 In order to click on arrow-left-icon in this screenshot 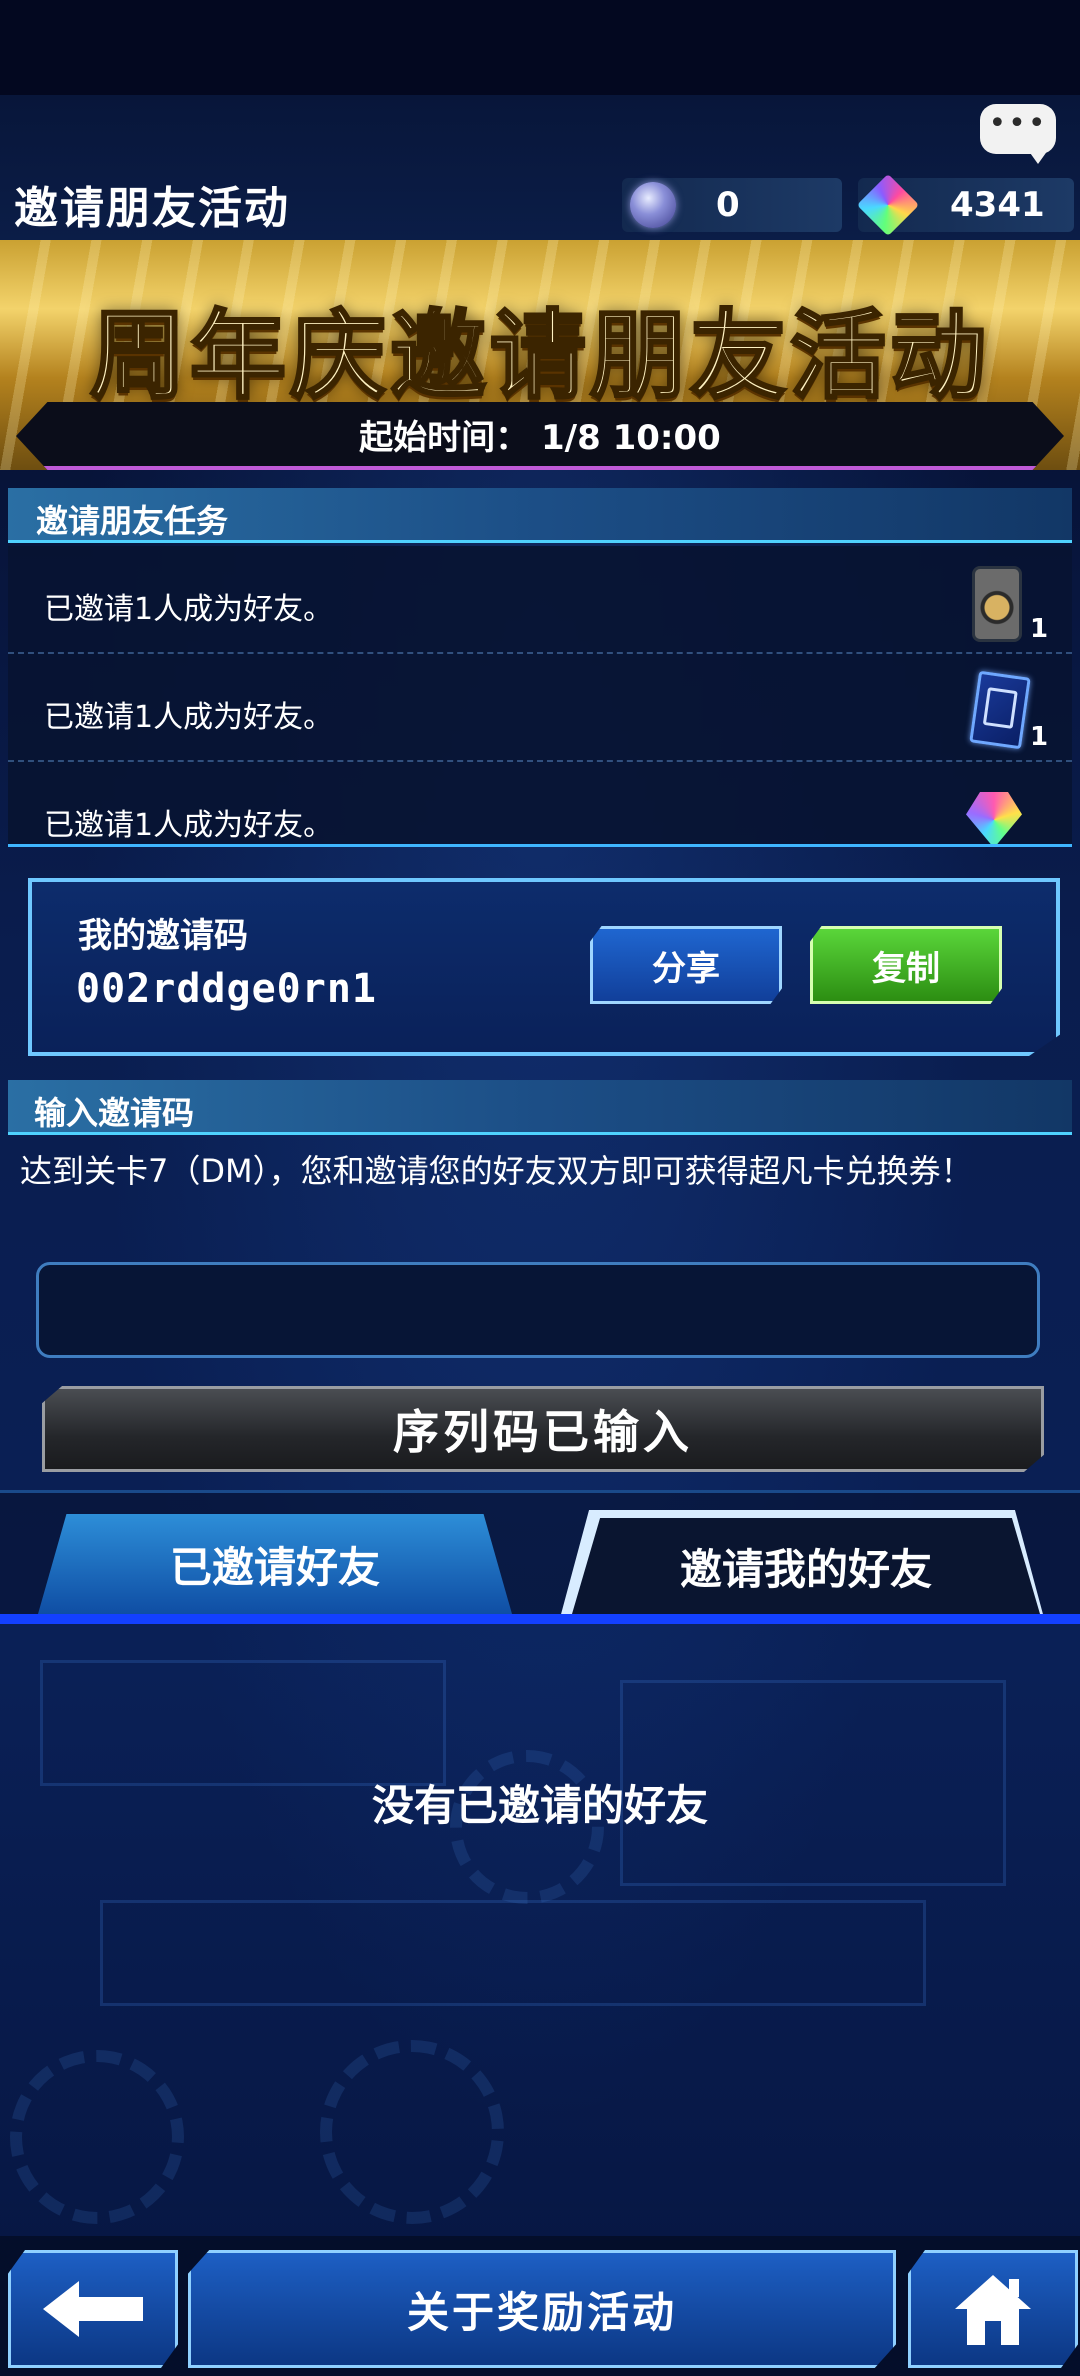, I will do `click(93, 2309)`.